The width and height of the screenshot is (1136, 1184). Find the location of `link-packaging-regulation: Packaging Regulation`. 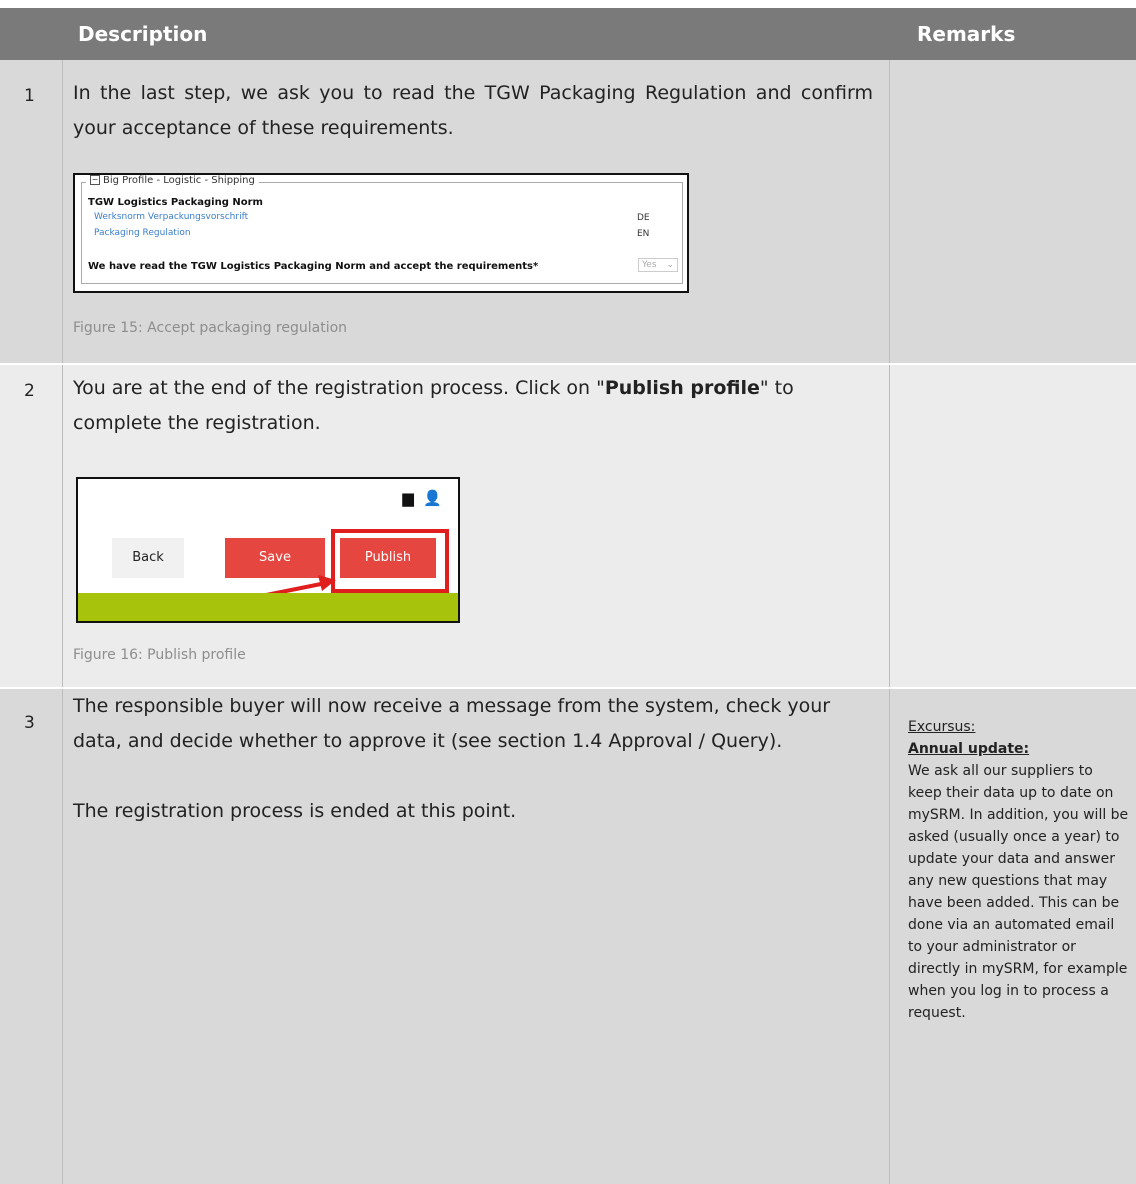

link-packaging-regulation: Packaging Regulation is located at coordinates (142, 233).